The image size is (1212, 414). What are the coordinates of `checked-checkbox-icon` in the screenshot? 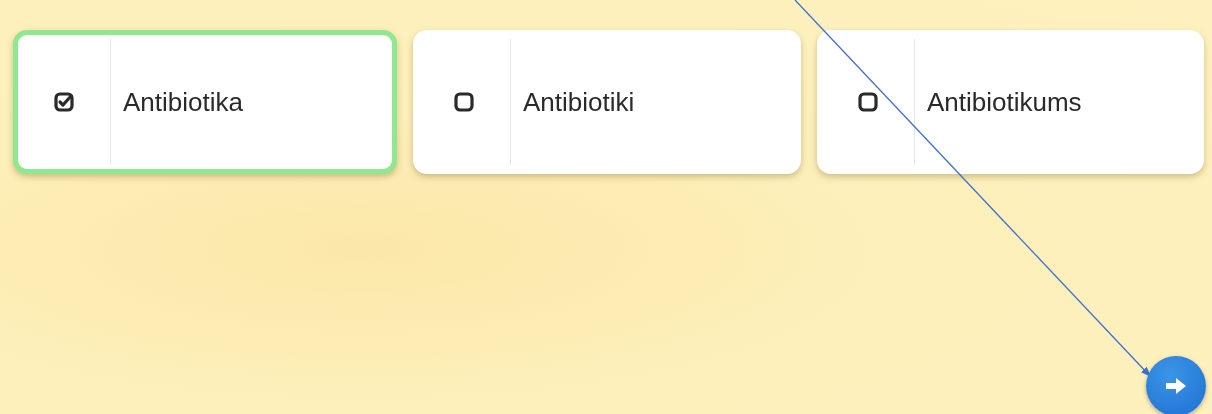 It's located at (64, 102).